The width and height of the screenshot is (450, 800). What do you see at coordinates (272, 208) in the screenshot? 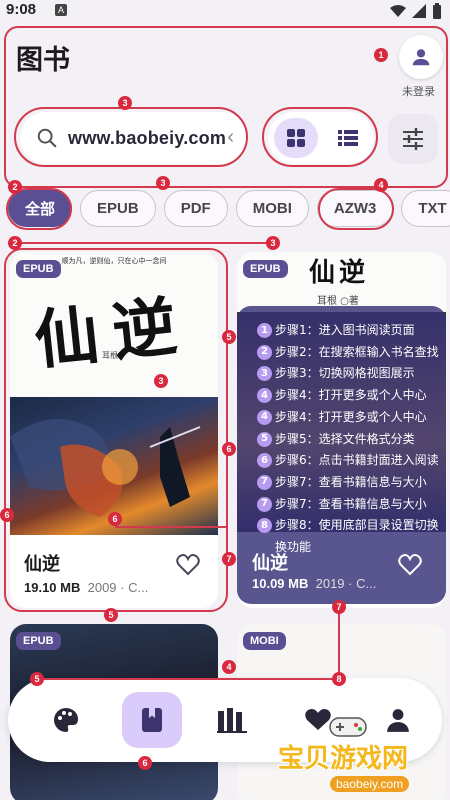
I see `chip-mobi: MOBI` at bounding box center [272, 208].